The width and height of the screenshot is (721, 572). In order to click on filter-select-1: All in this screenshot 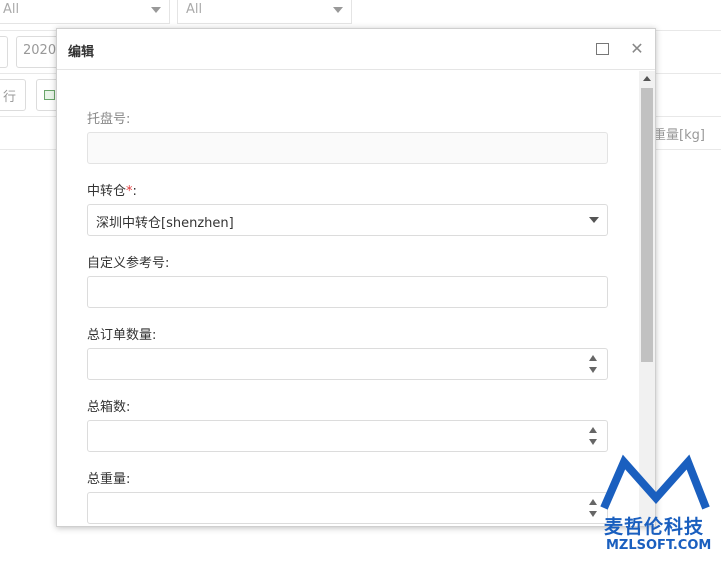, I will do `click(85, 12)`.